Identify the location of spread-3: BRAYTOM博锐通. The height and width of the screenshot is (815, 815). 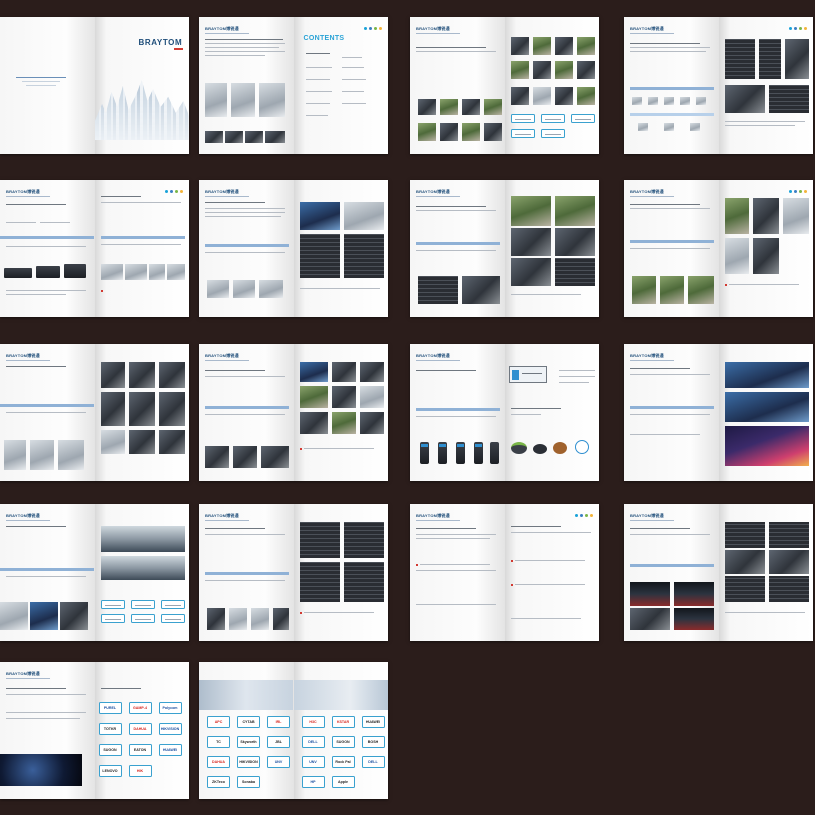
(504, 85).